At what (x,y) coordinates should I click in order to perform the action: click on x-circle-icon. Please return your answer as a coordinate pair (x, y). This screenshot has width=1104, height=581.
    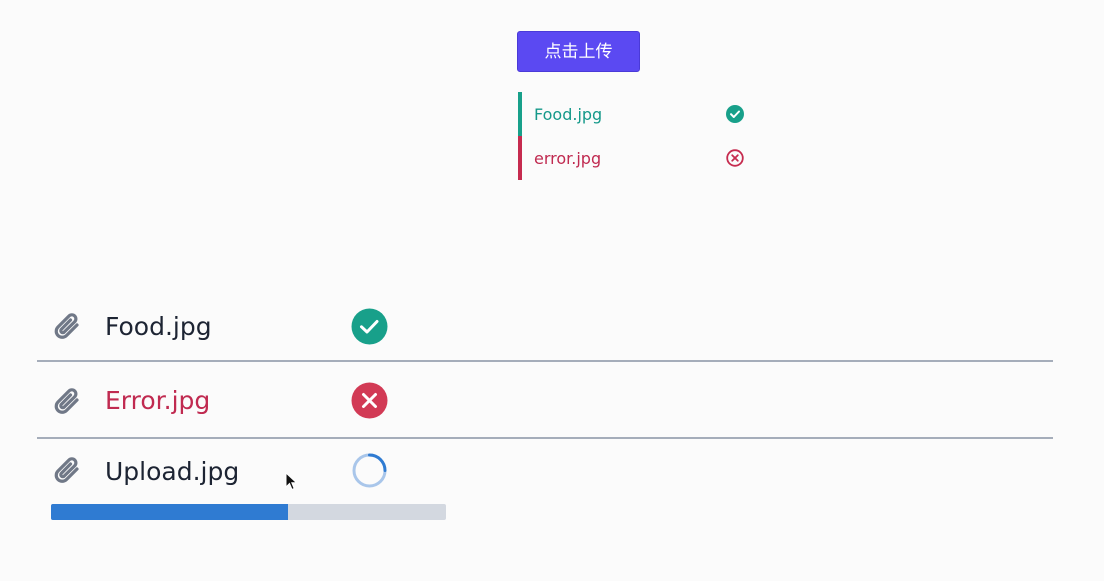
    Looking at the image, I should click on (369, 400).